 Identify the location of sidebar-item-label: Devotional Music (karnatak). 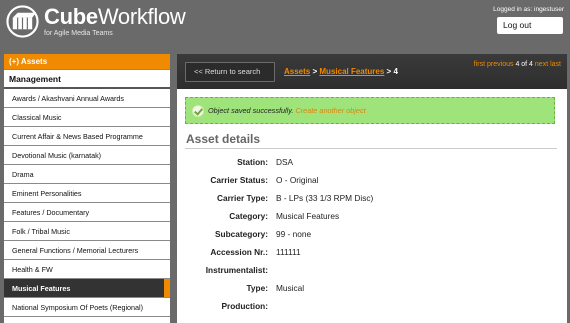
(57, 155).